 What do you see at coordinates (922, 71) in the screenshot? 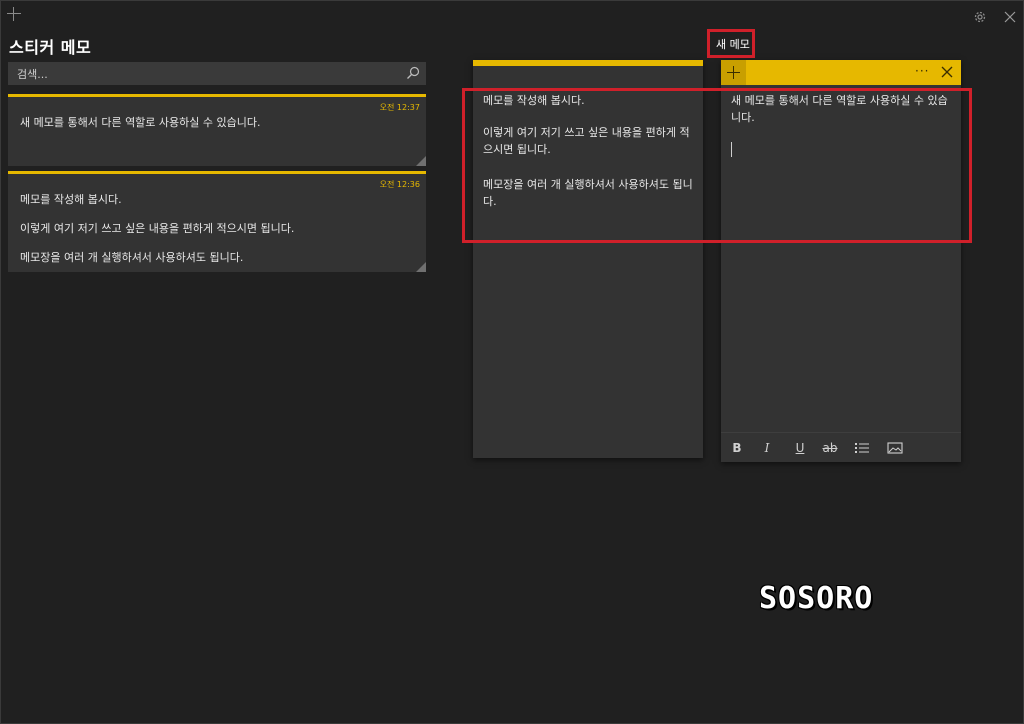
I see `more-icon: ···` at bounding box center [922, 71].